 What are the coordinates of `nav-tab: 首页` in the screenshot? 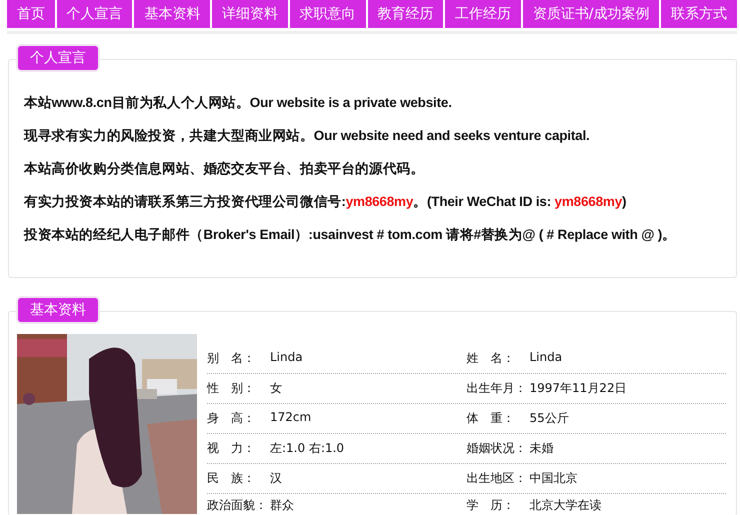 It's located at (31, 14).